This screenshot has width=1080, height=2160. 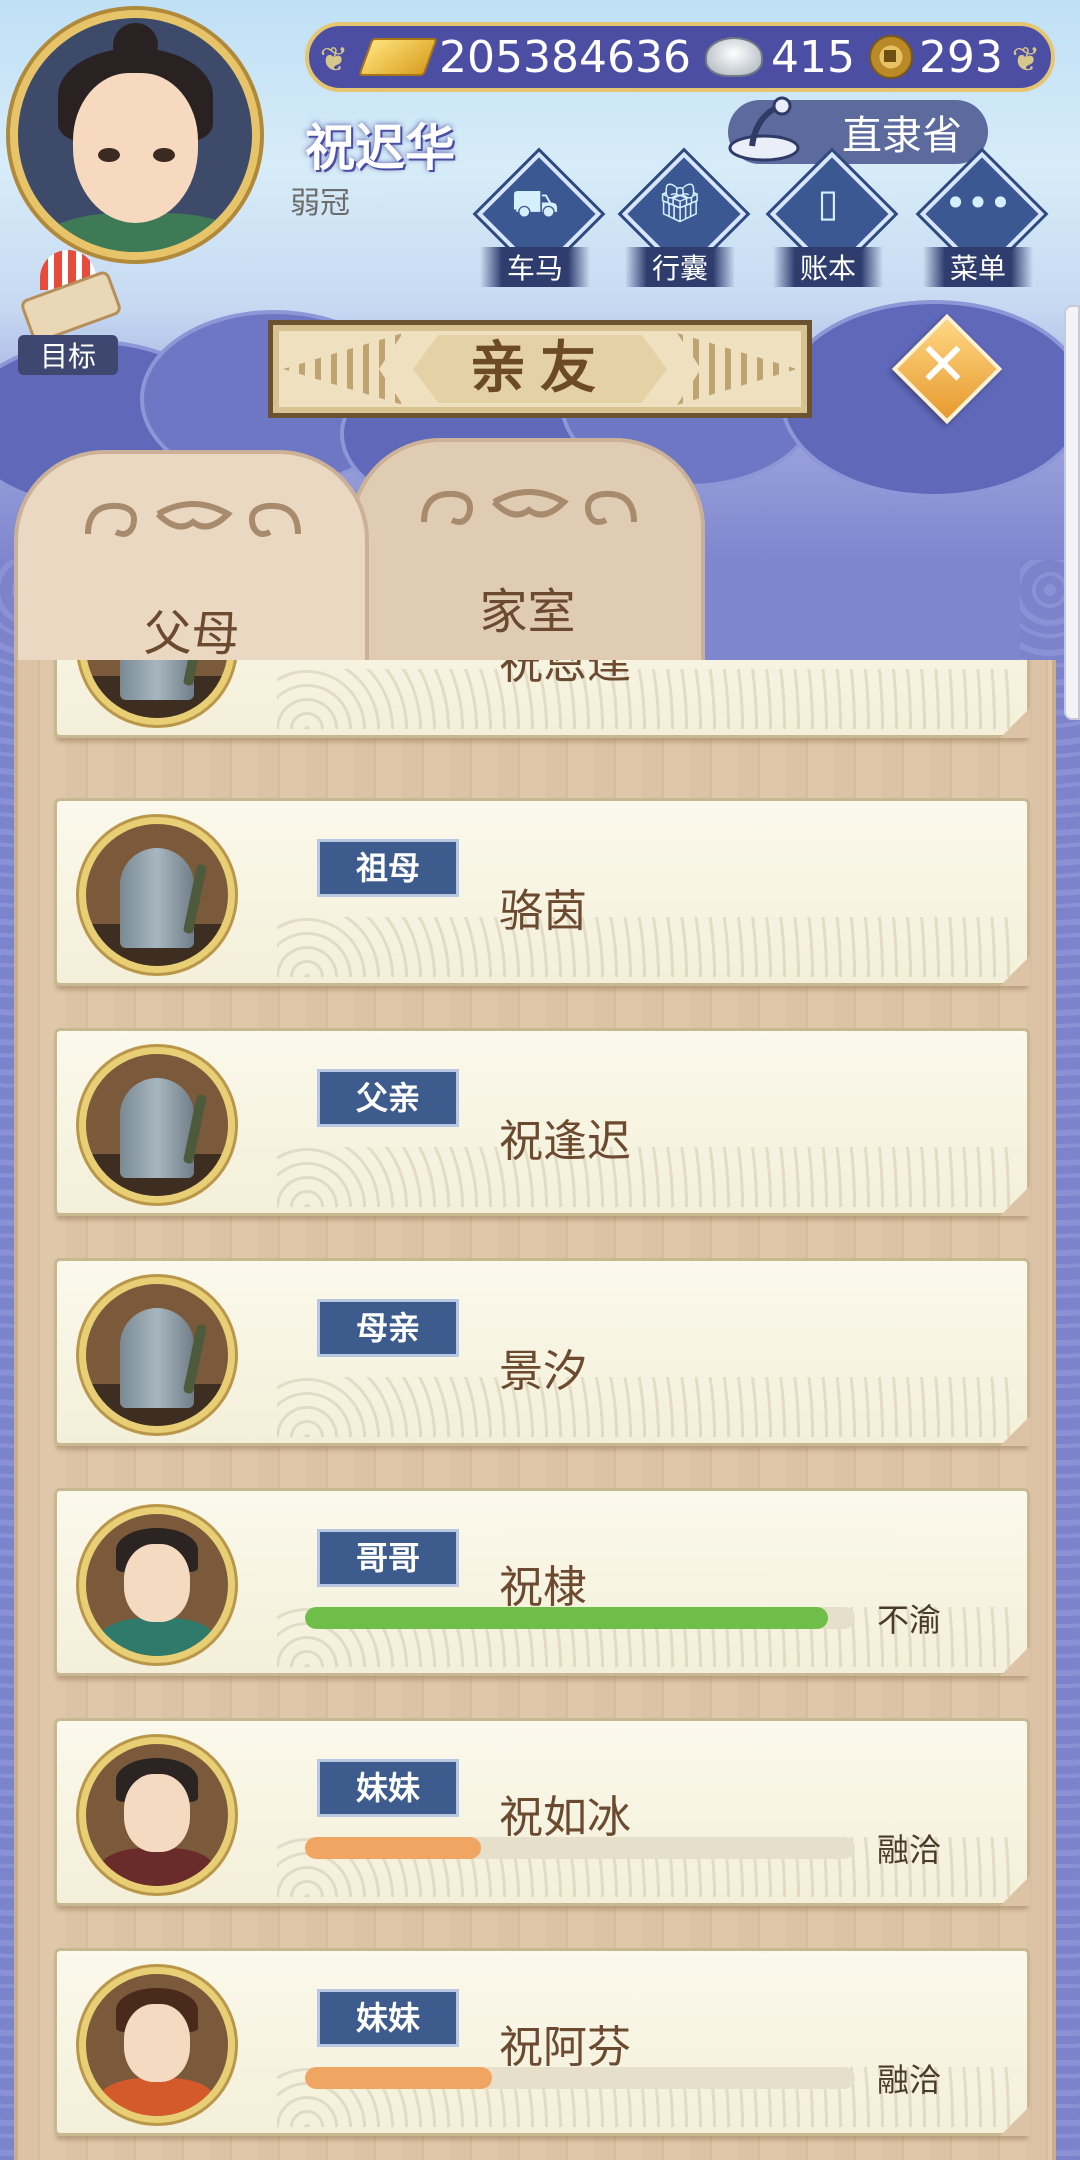 I want to click on list-item: 父亲 祝逢迟, so click(x=542, y=1122).